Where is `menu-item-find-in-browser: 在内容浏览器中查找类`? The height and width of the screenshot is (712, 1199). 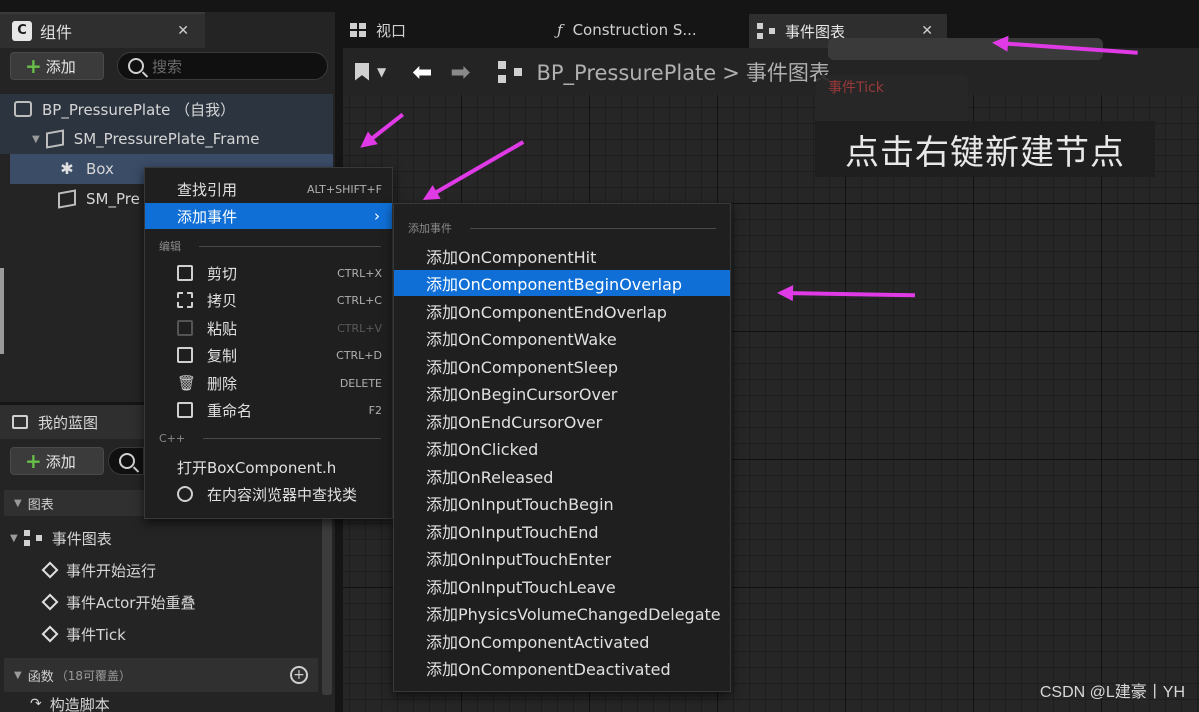
menu-item-find-in-browser: 在内容浏览器中查找类 is located at coordinates (268, 494).